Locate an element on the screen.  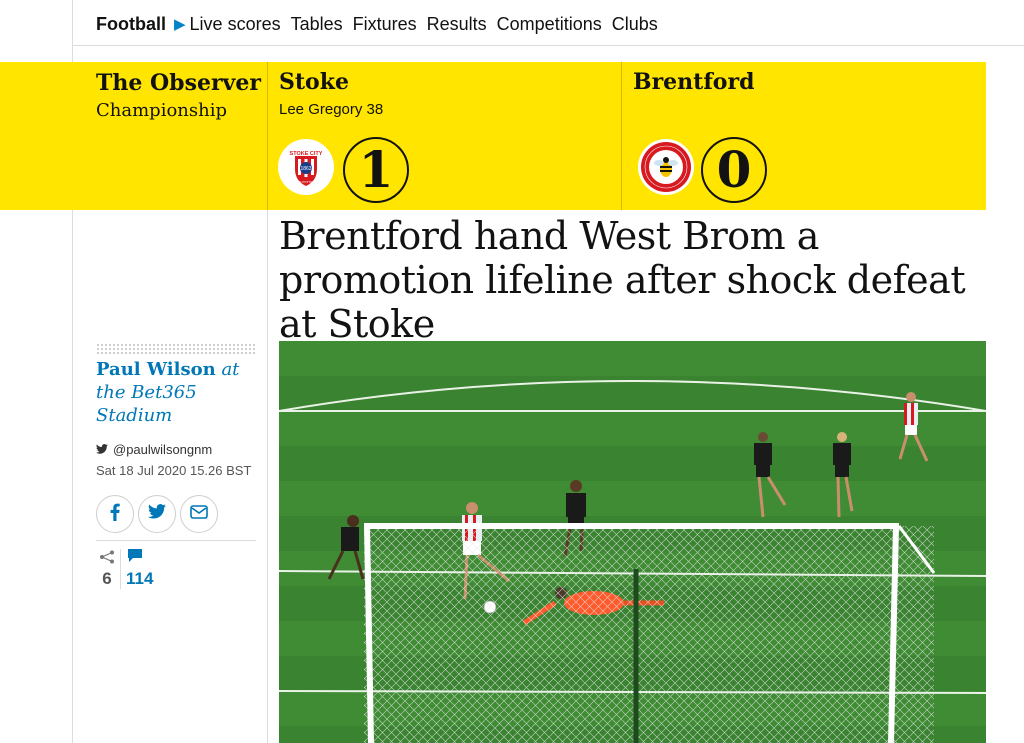
share-buttons is located at coordinates (157, 514).